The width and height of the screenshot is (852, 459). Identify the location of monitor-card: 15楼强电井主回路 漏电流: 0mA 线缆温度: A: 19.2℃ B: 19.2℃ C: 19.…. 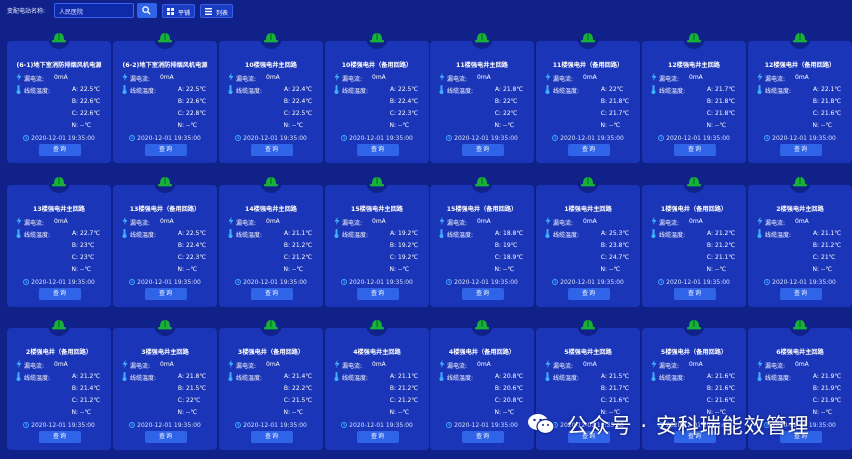
(377, 239).